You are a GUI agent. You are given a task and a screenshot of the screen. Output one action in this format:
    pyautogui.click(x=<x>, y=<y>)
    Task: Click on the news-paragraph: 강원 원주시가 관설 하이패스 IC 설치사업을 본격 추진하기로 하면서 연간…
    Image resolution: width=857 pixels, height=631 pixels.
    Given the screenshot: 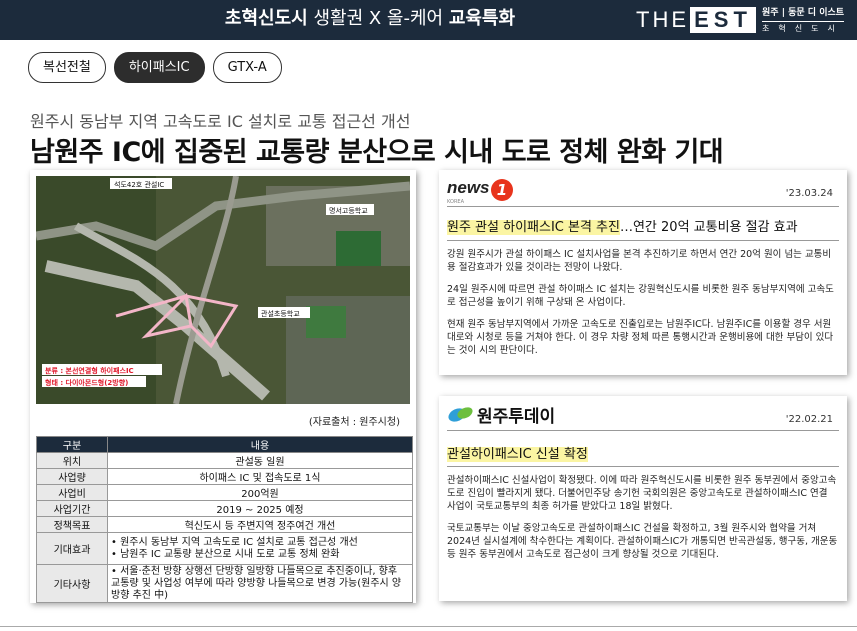 What is the action you would take?
    pyautogui.click(x=639, y=261)
    